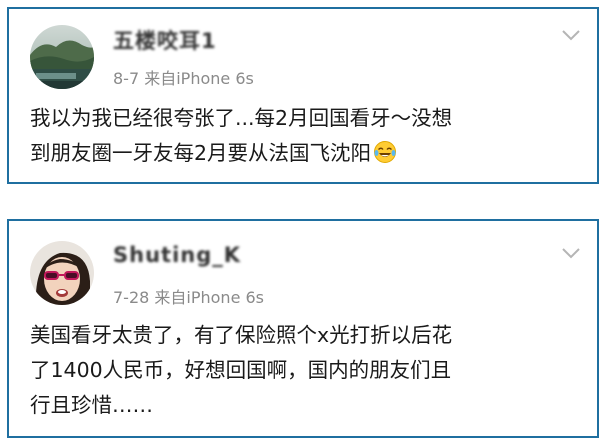  I want to click on post-line: 了1400人民币，好想回国啊，国内的朋友们且, so click(241, 370).